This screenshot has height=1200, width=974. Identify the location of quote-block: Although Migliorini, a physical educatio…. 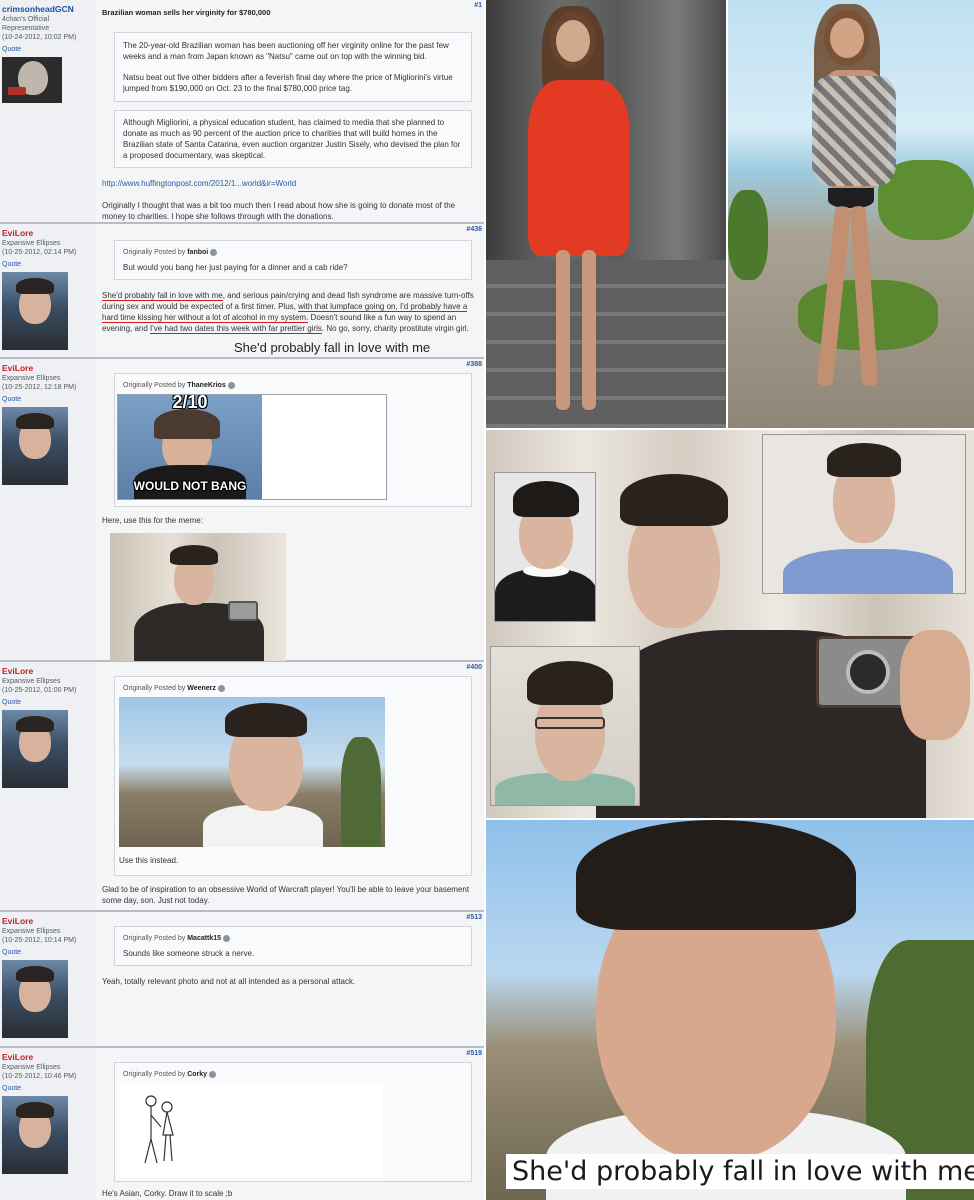
(293, 139).